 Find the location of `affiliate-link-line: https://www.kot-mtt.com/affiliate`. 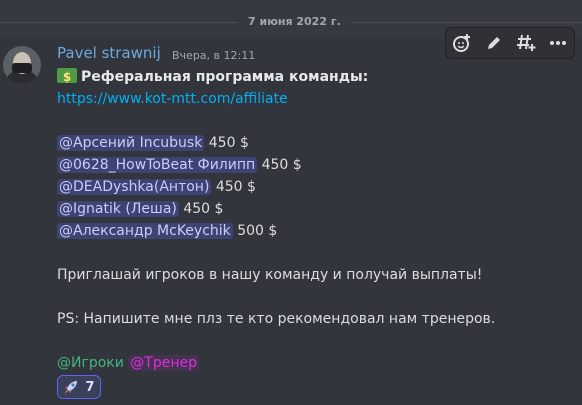

affiliate-link-line: https://www.kot-mtt.com/affiliate is located at coordinates (172, 99).